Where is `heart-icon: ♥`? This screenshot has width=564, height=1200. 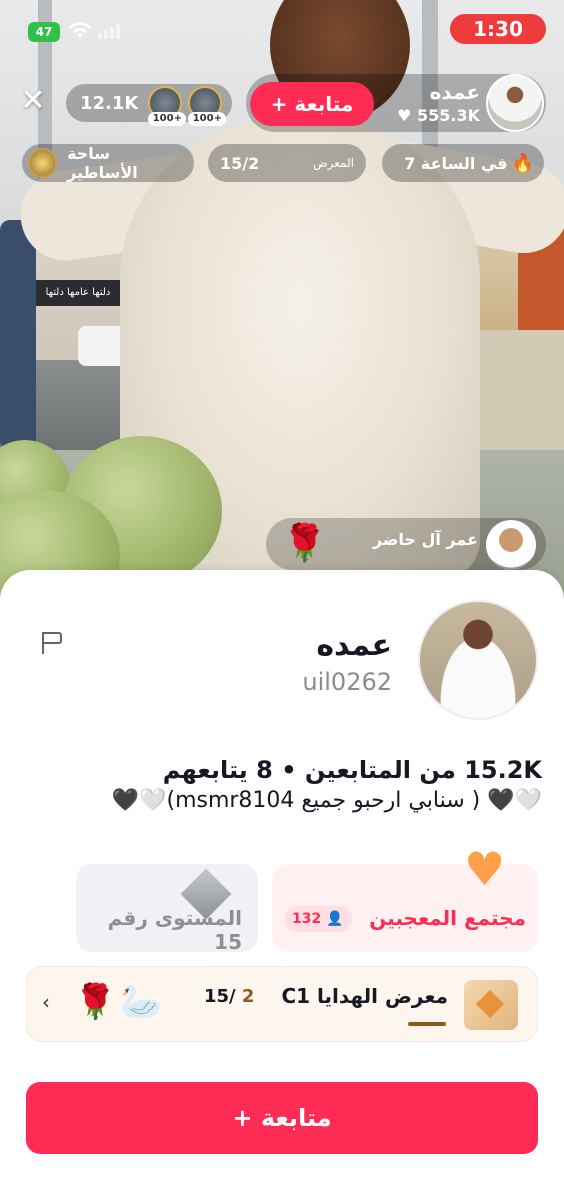
heart-icon: ♥ is located at coordinates (485, 869).